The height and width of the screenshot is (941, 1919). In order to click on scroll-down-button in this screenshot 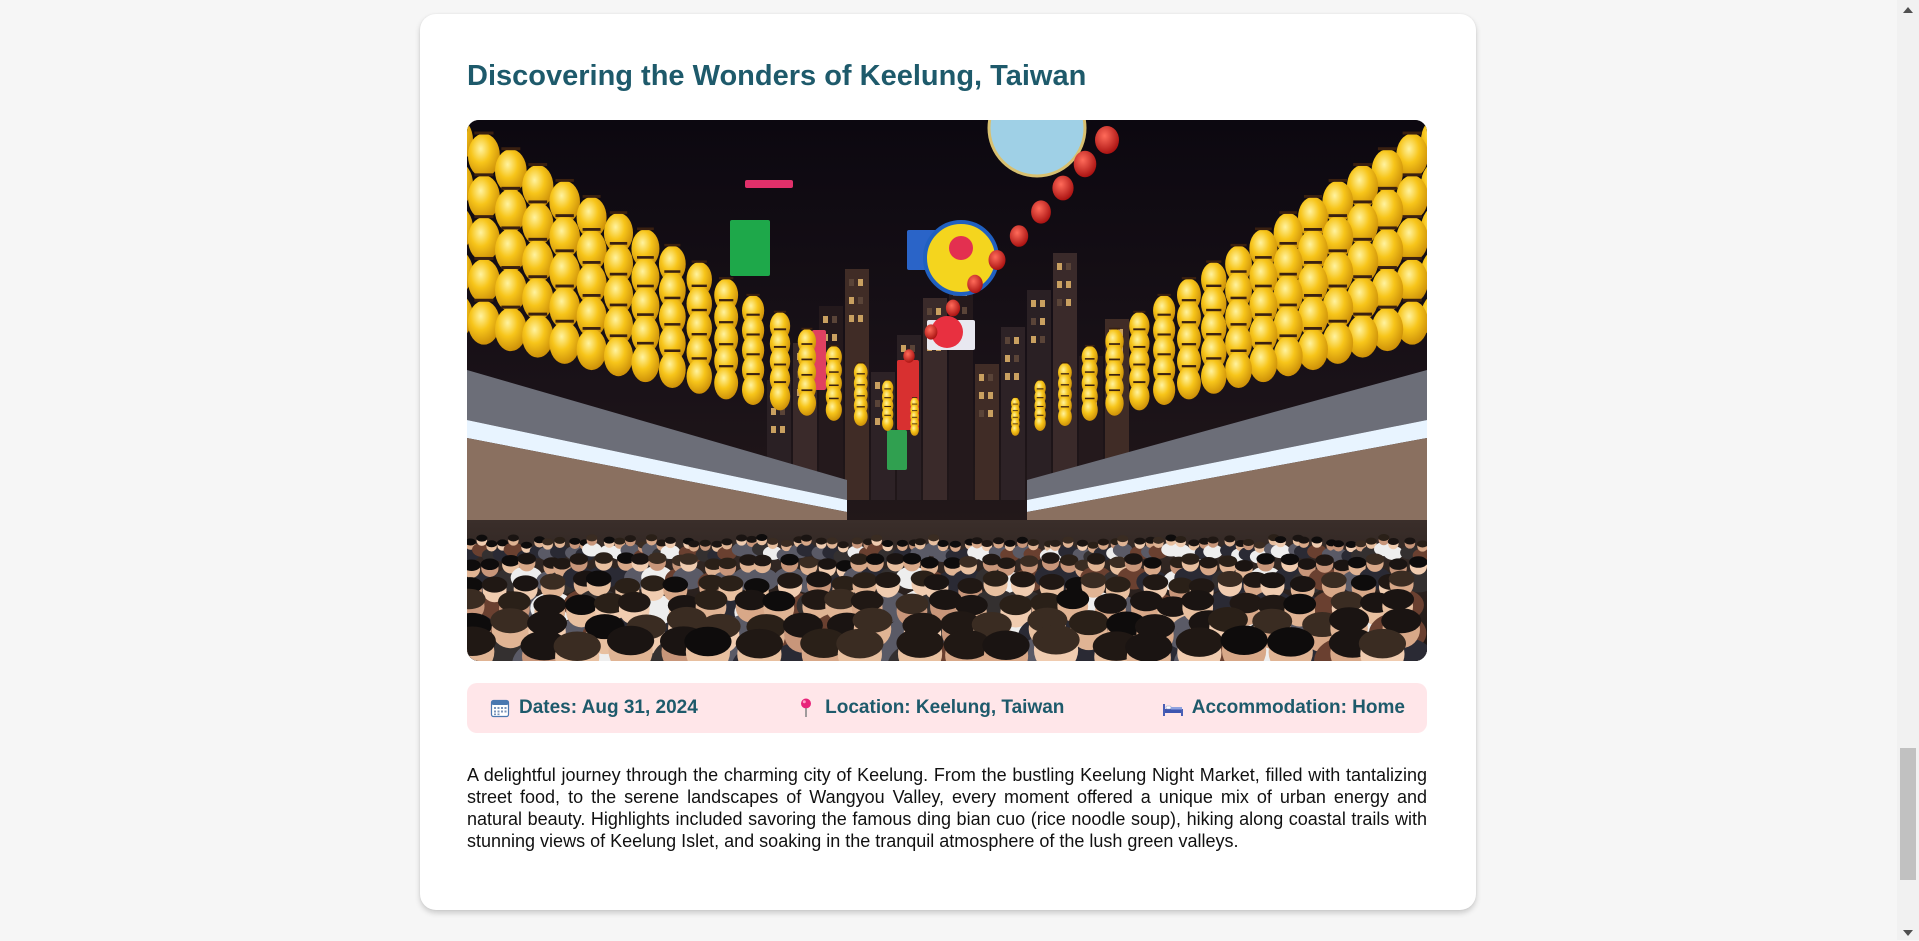, I will do `click(1908, 931)`.